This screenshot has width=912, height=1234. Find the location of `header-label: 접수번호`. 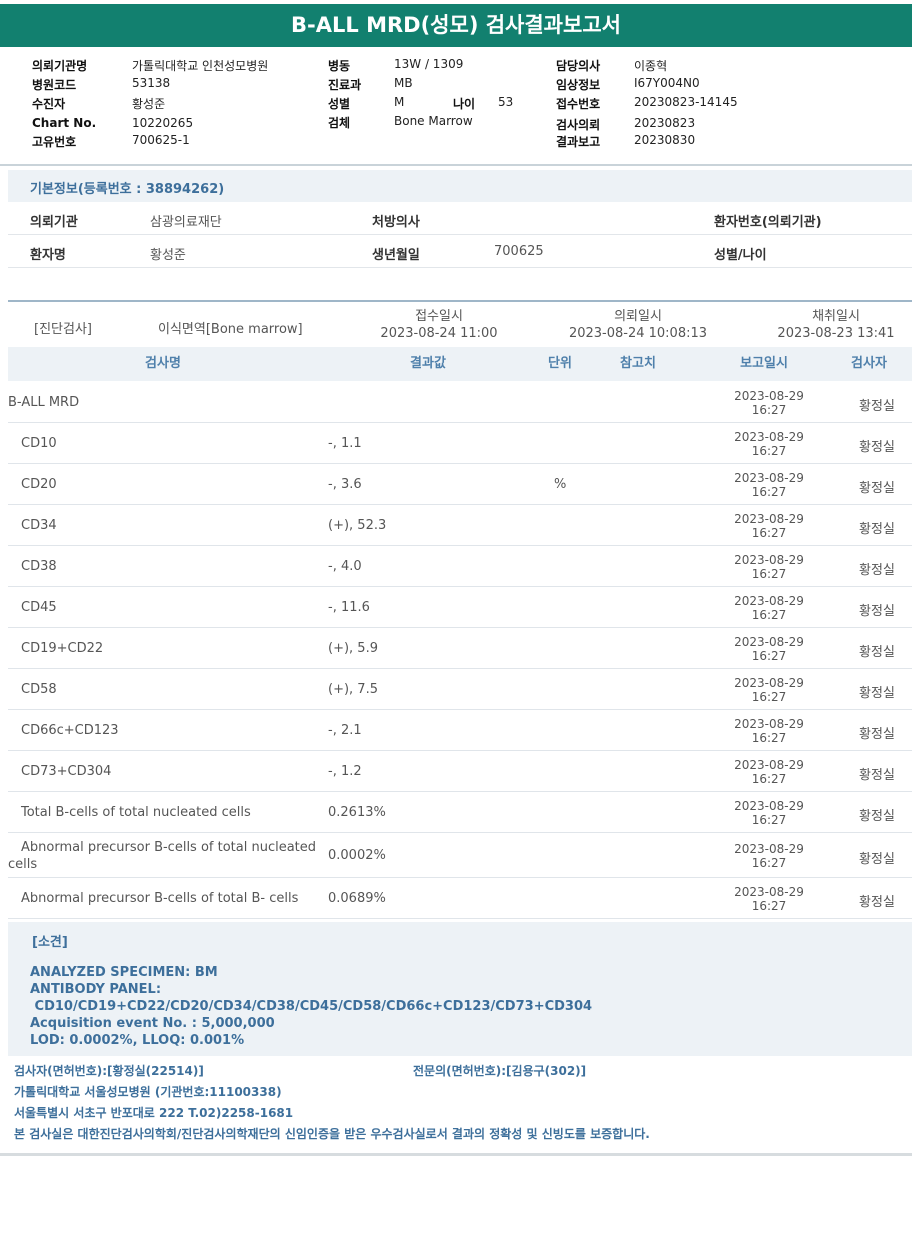

header-label: 접수번호 is located at coordinates (578, 104).